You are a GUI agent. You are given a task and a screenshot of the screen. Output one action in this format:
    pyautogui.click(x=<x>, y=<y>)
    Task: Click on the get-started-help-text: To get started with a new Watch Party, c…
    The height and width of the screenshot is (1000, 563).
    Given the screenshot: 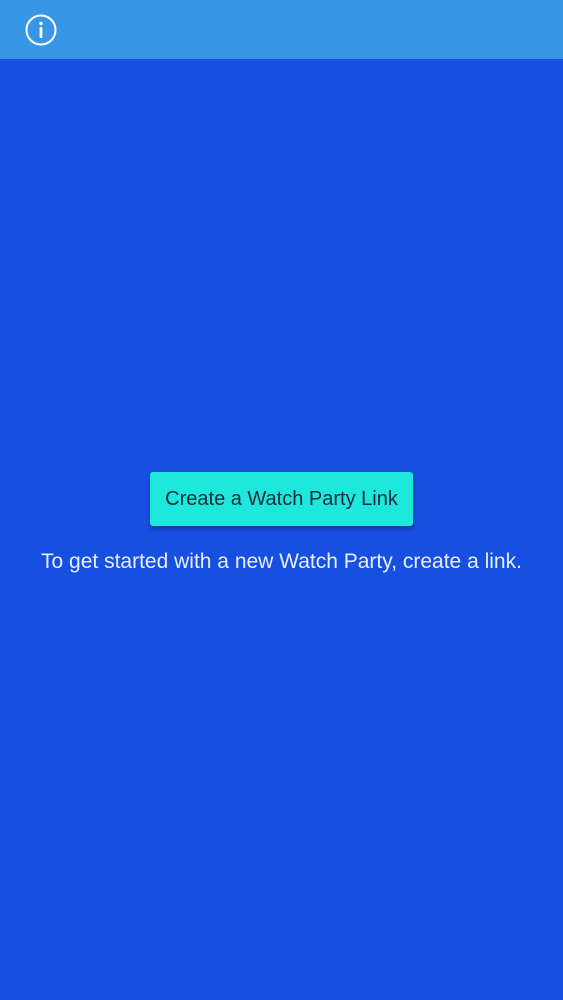 What is the action you would take?
    pyautogui.click(x=281, y=561)
    